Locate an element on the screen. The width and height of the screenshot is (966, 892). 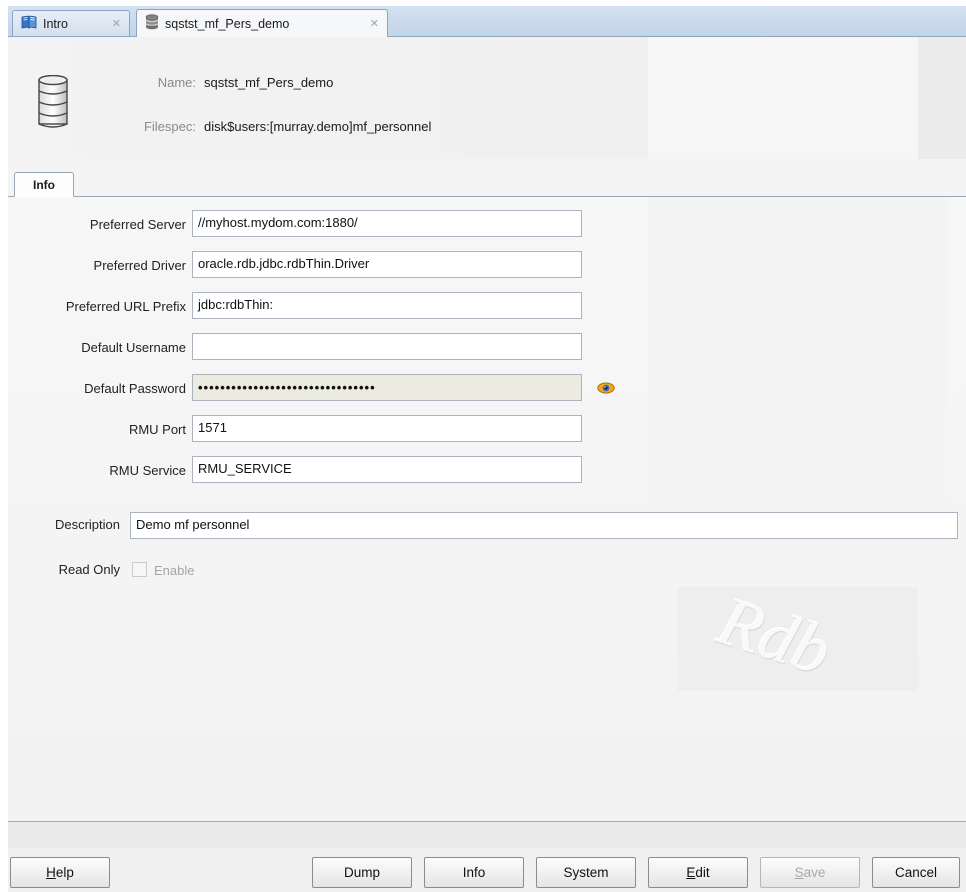
preferred-url-prefix-label: Preferred URL Prefix is located at coordinates (125, 306).